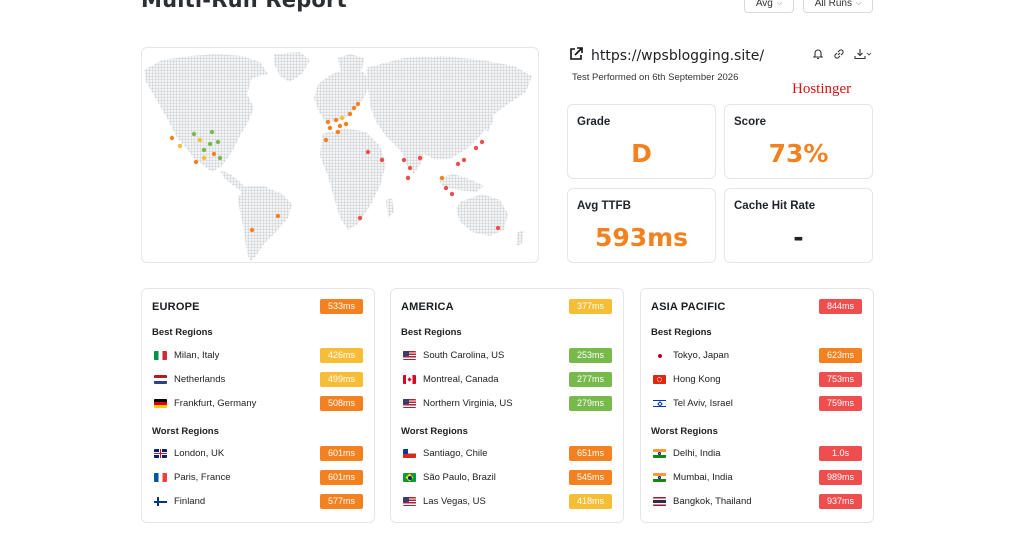  Describe the element at coordinates (506, 502) in the screenshot. I see `region-row: Las Vegas, US 418ms` at that location.